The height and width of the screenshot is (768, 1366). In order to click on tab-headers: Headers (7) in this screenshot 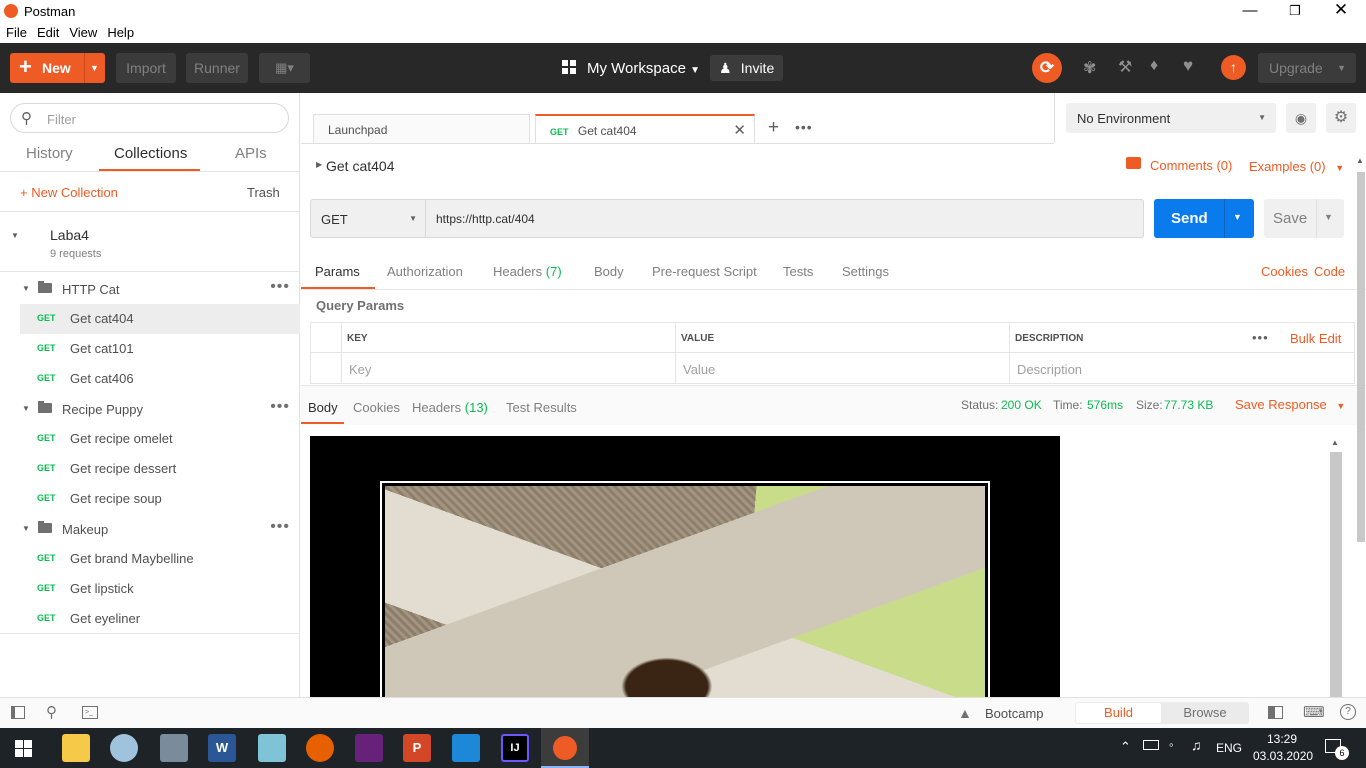, I will do `click(527, 271)`.